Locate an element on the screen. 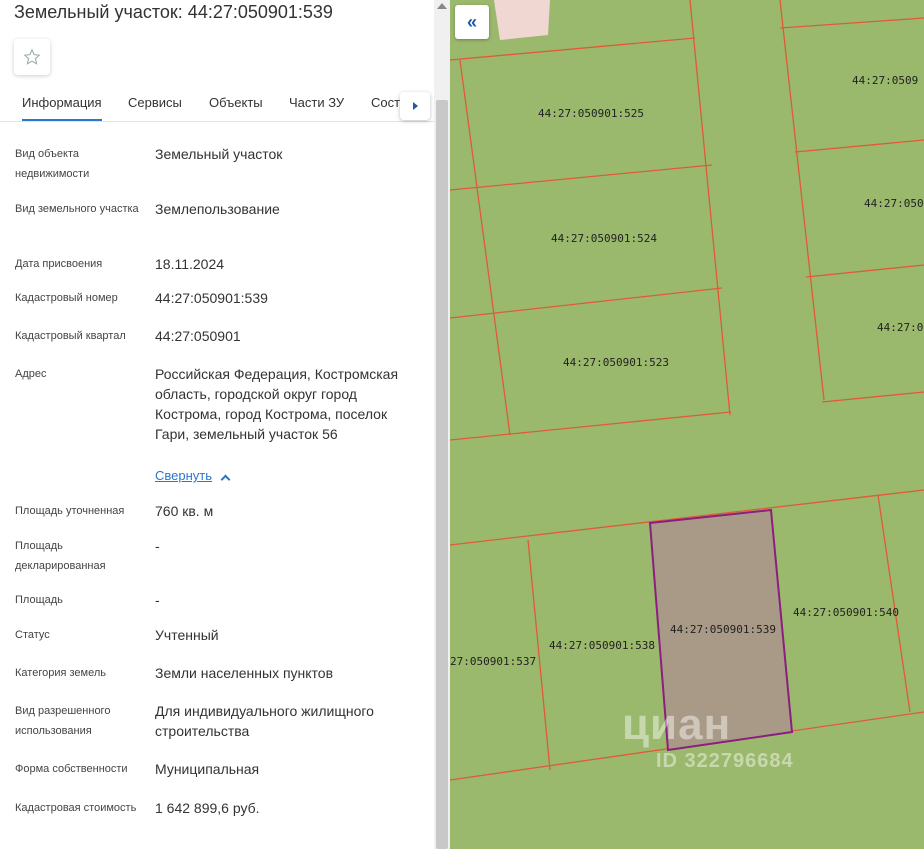 The width and height of the screenshot is (924, 849). field-label: Кадастровый квартал is located at coordinates (70, 336).